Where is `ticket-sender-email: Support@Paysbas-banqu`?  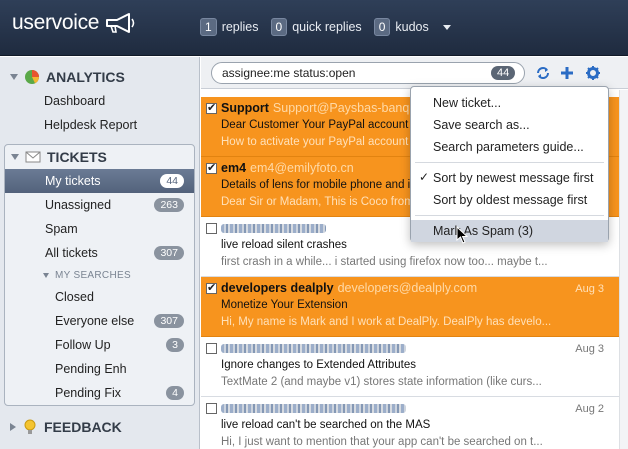 ticket-sender-email: Support@Paysbas-banqu is located at coordinates (344, 108).